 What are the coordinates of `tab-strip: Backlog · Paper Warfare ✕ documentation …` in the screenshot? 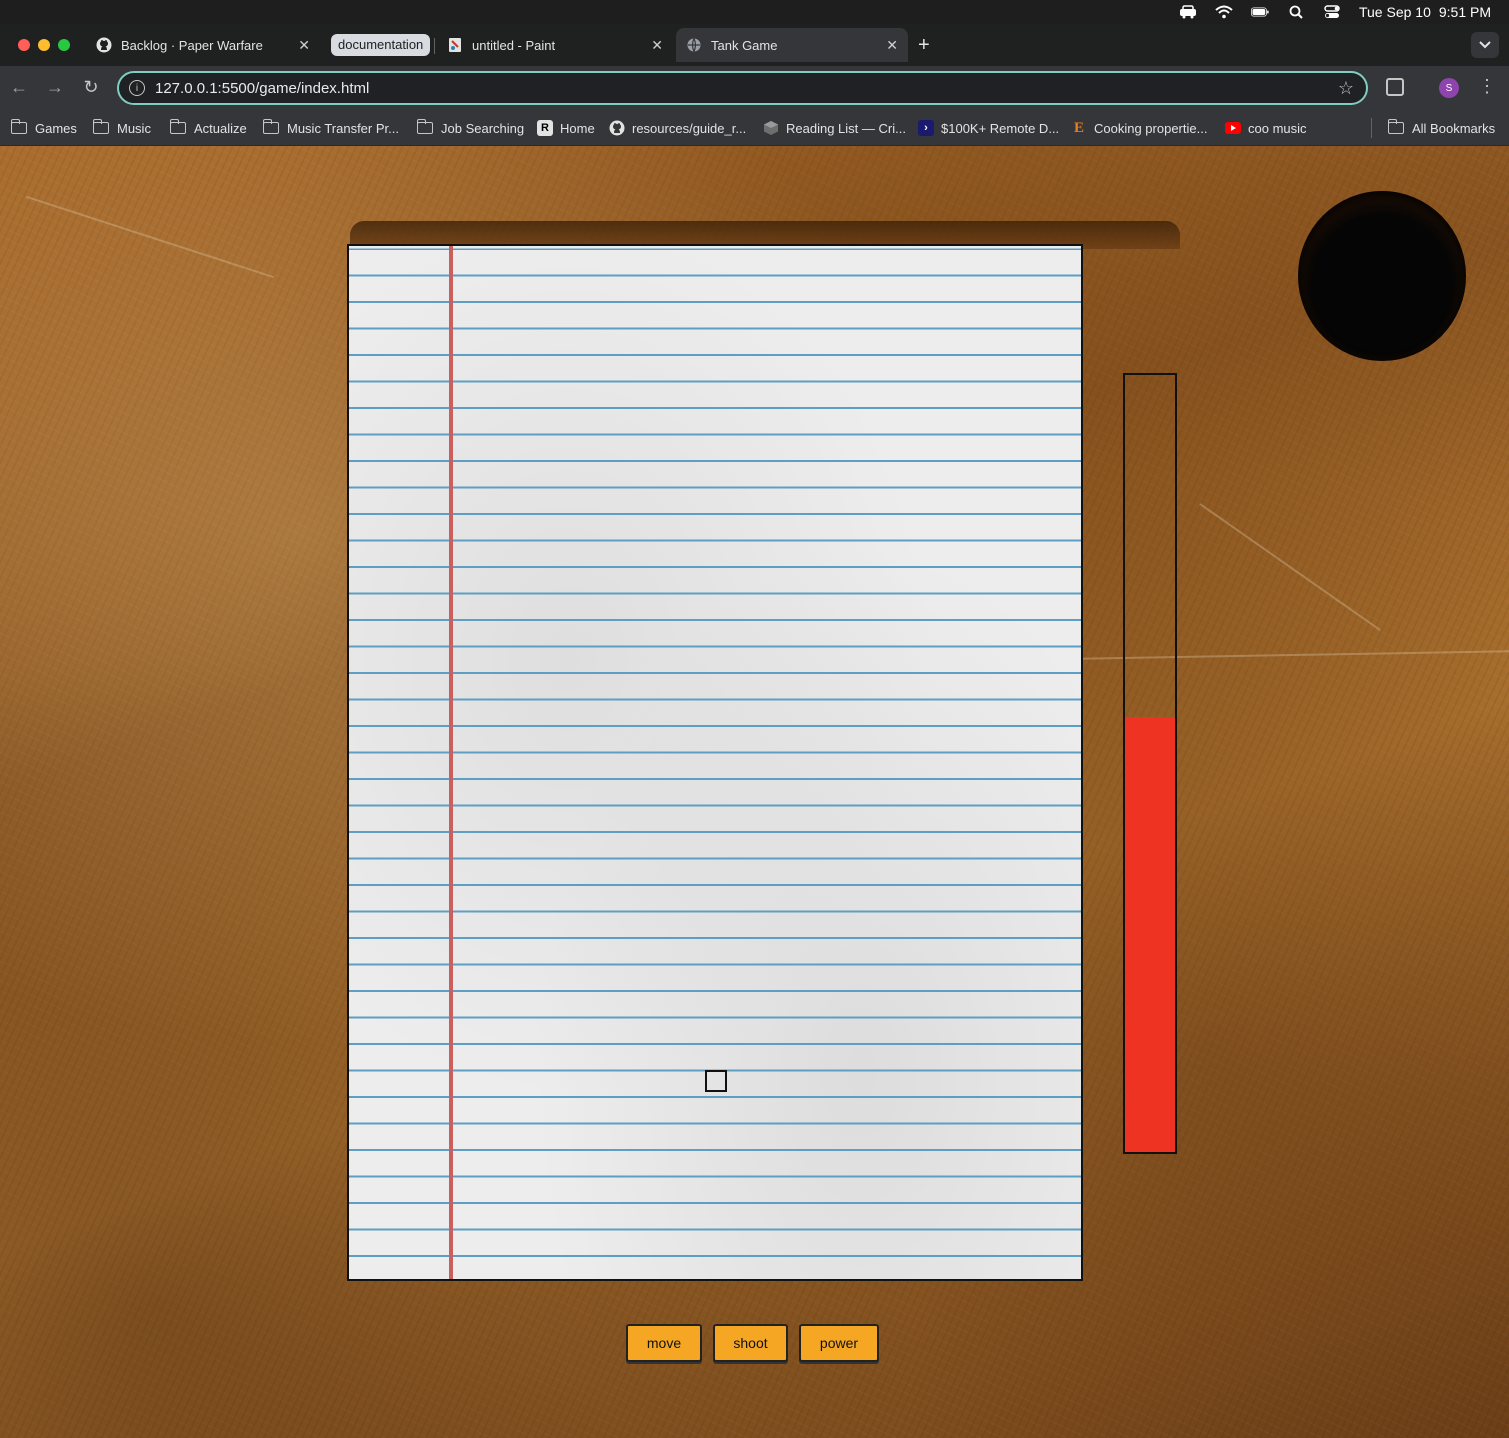 It's located at (754, 45).